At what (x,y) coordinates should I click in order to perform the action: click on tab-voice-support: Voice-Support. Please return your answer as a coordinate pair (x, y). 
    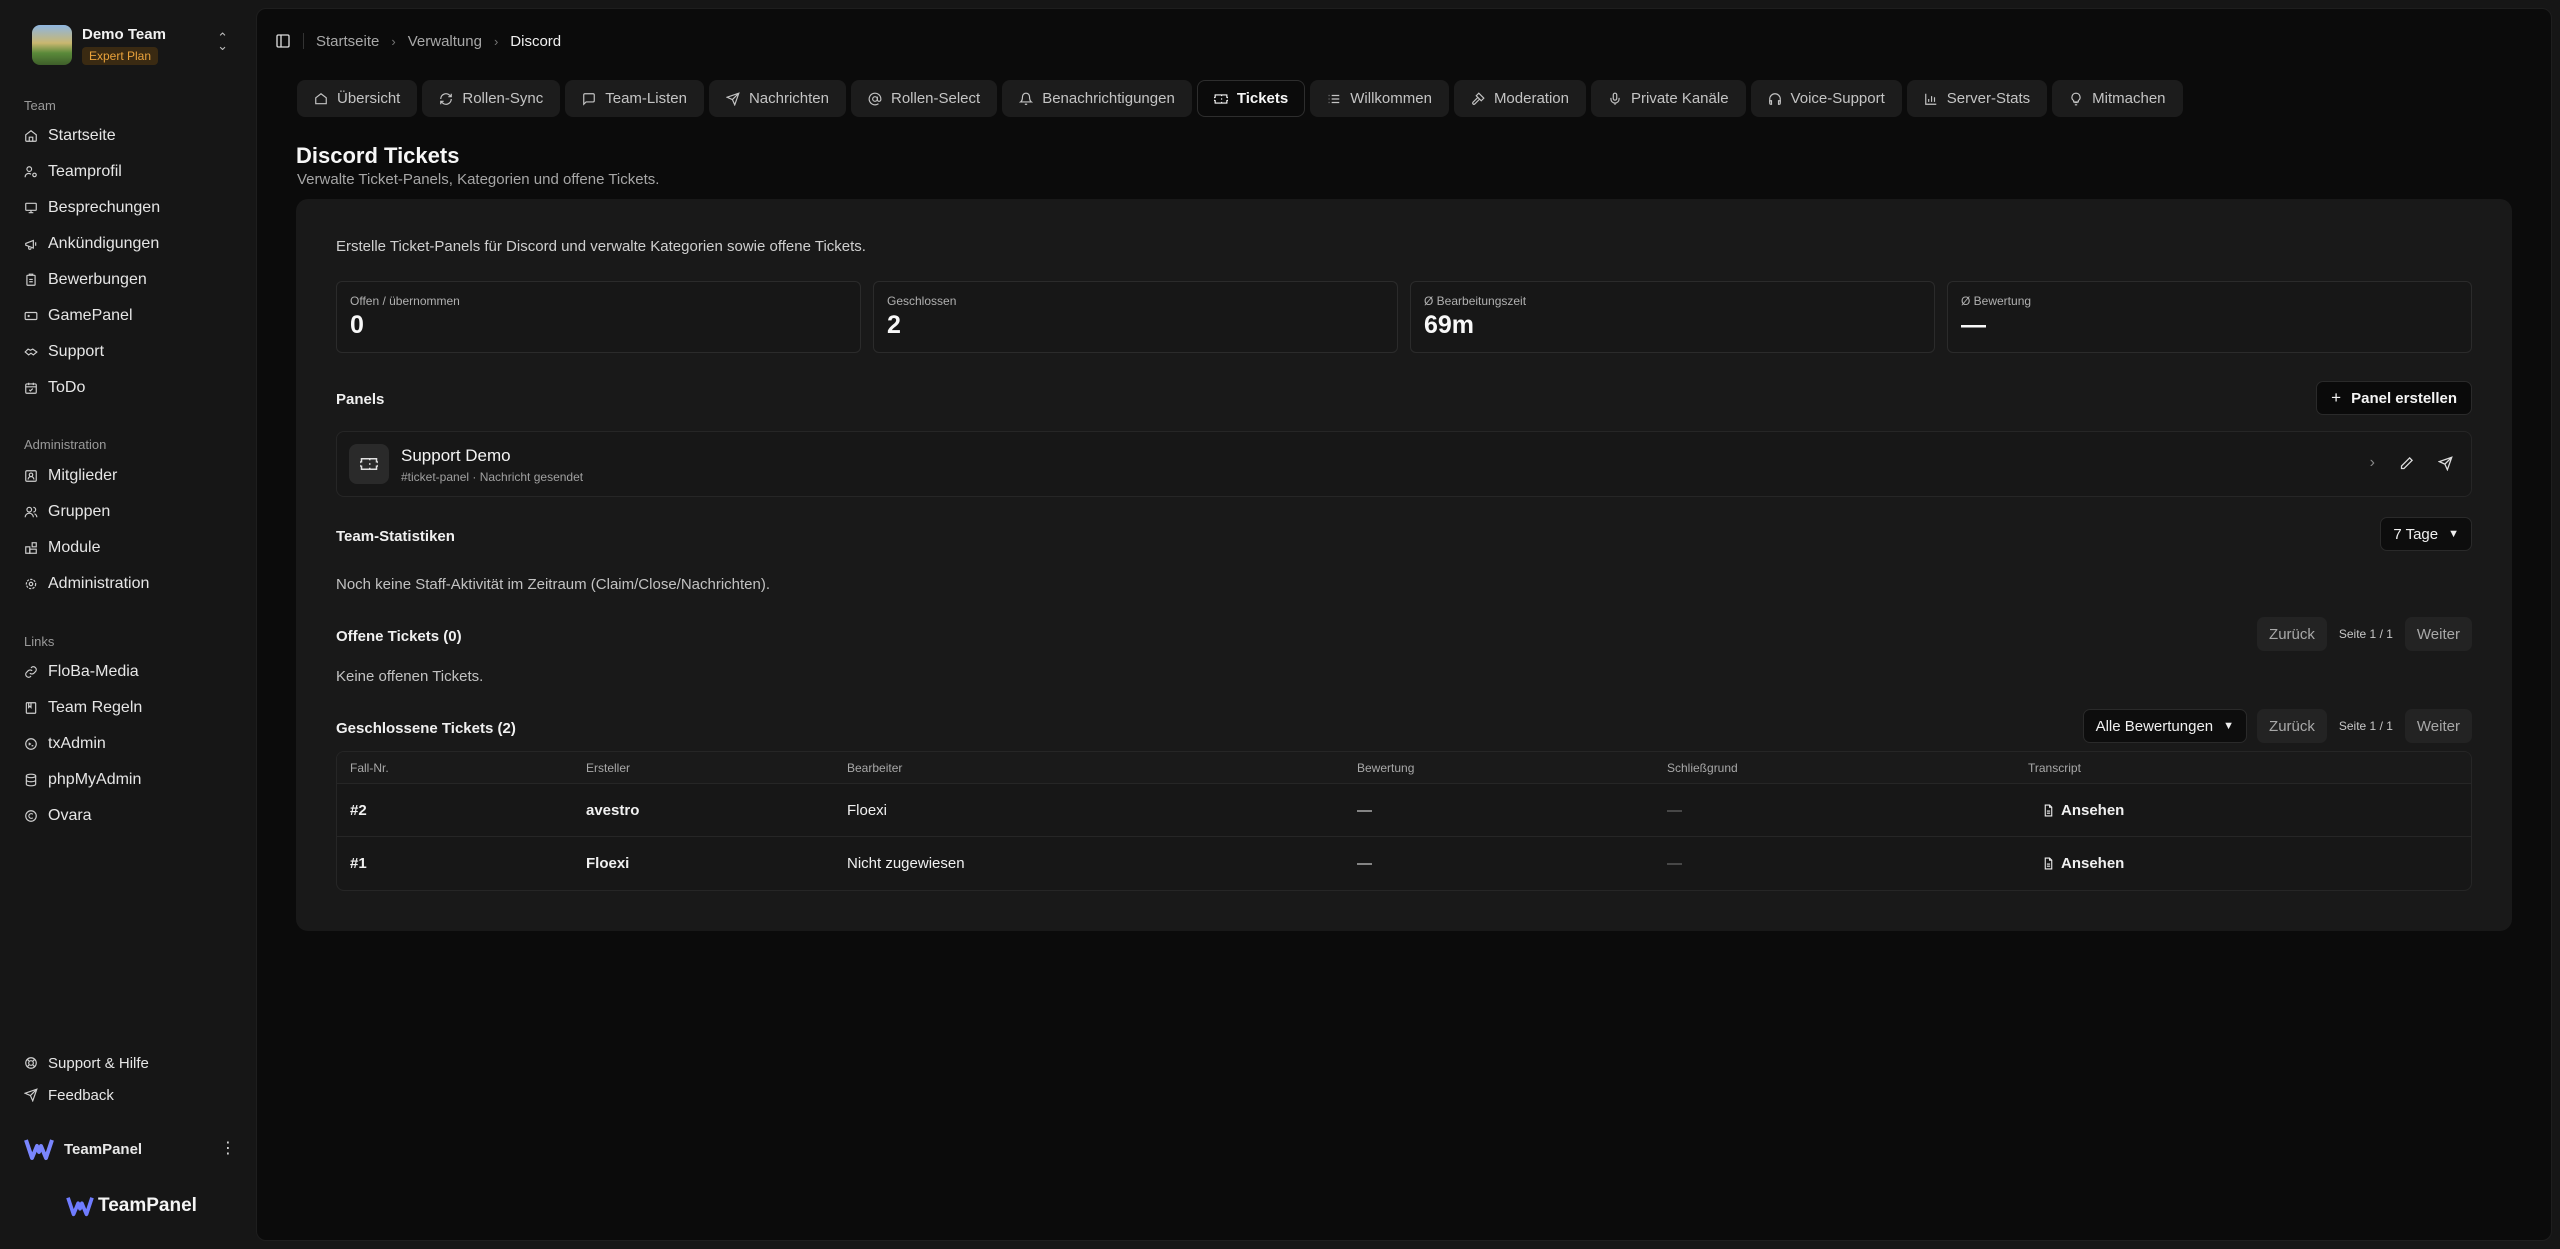
    Looking at the image, I should click on (1826, 98).